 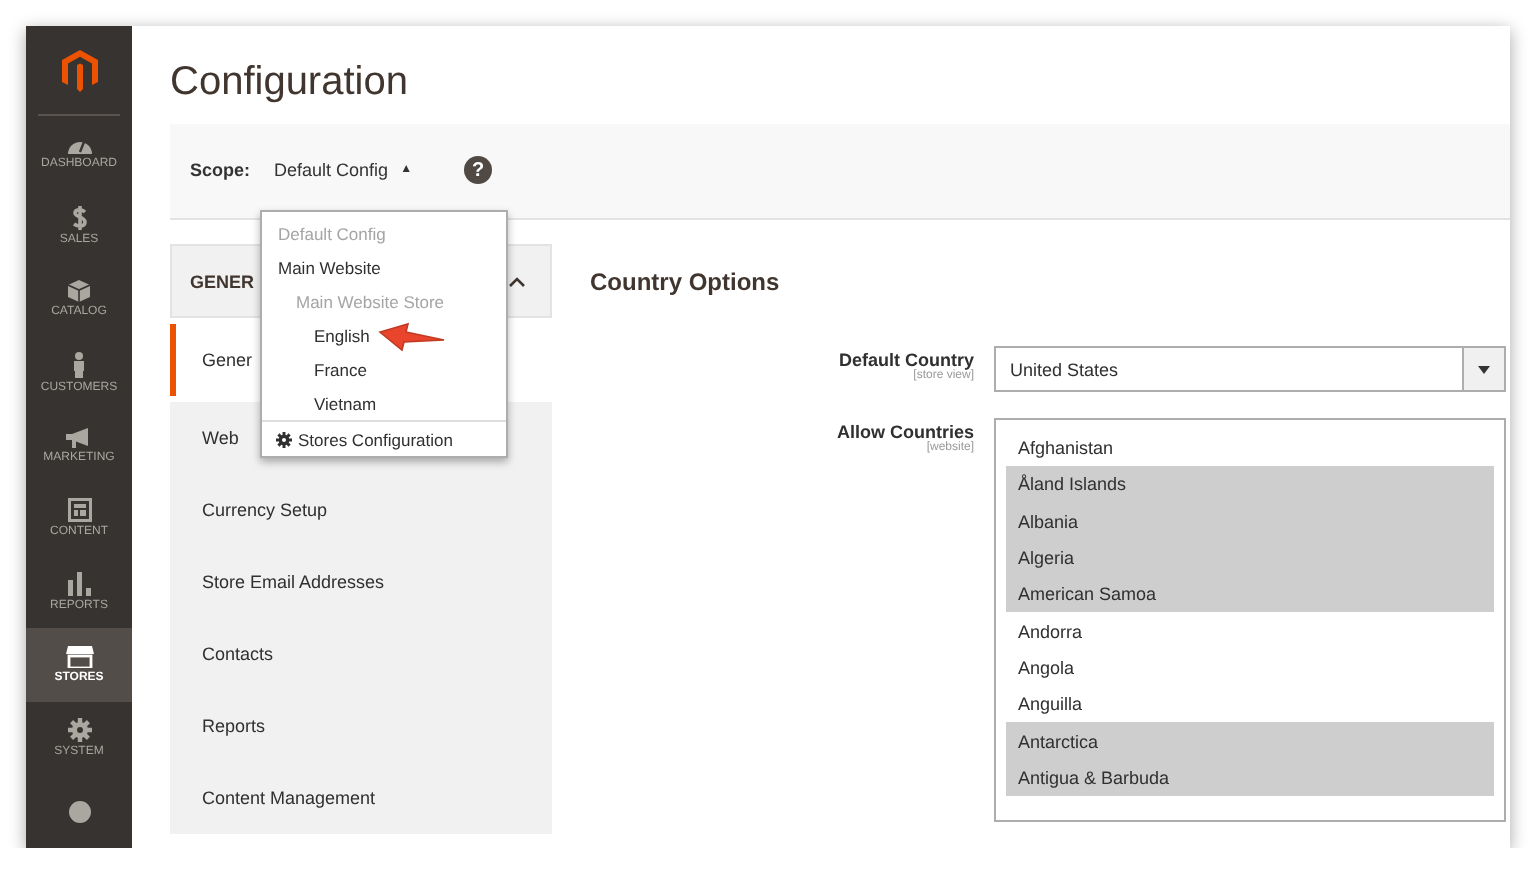 What do you see at coordinates (905, 432) in the screenshot?
I see `field-label: Allow Countries` at bounding box center [905, 432].